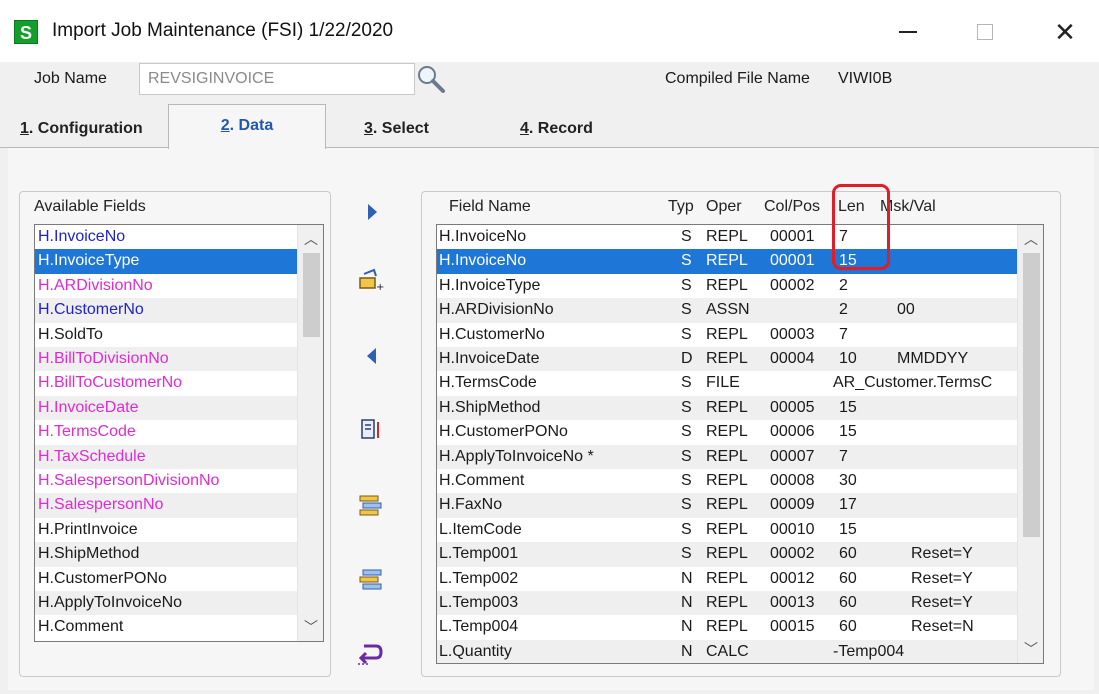 The height and width of the screenshot is (694, 1099). I want to click on len-column-highlight, so click(861, 227).